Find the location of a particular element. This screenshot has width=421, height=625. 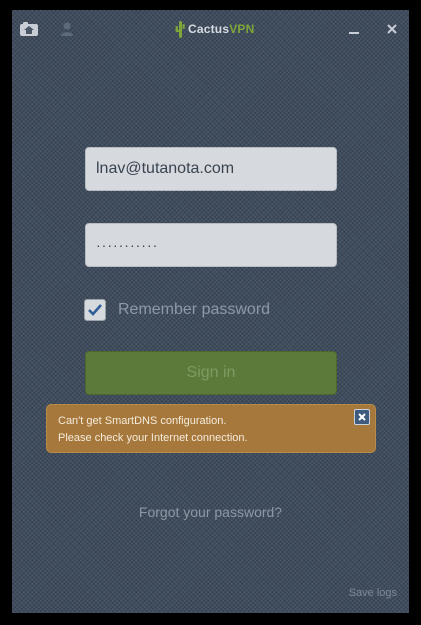

user-icon is located at coordinates (67, 29).